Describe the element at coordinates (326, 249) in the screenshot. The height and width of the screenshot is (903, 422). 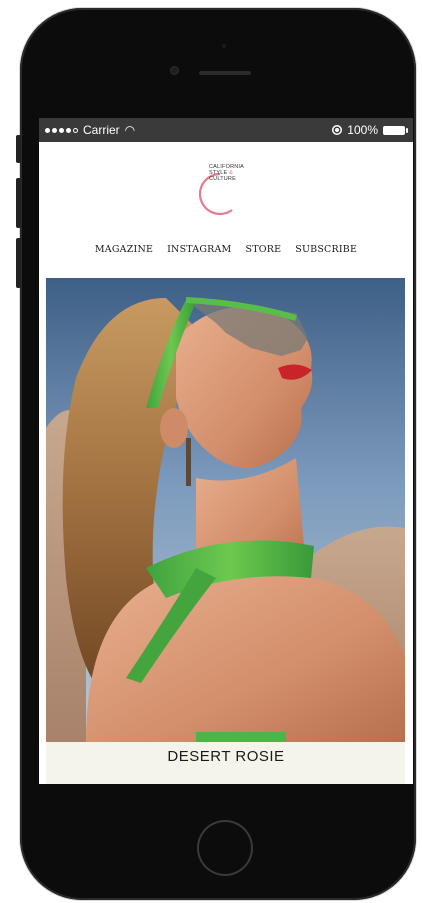
I see `nav-subscribe: SUBSCRIBE` at that location.